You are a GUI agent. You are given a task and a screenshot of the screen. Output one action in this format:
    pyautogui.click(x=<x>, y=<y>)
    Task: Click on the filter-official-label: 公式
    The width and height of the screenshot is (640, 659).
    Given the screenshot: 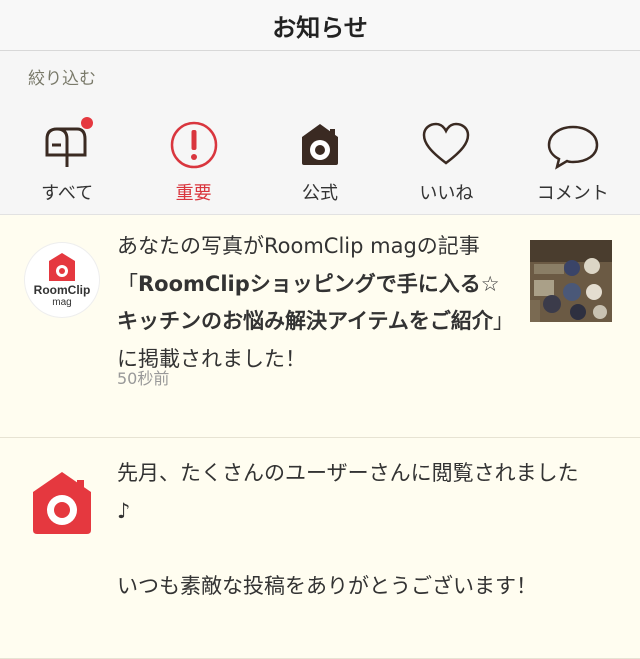 What is the action you would take?
    pyautogui.click(x=319, y=193)
    